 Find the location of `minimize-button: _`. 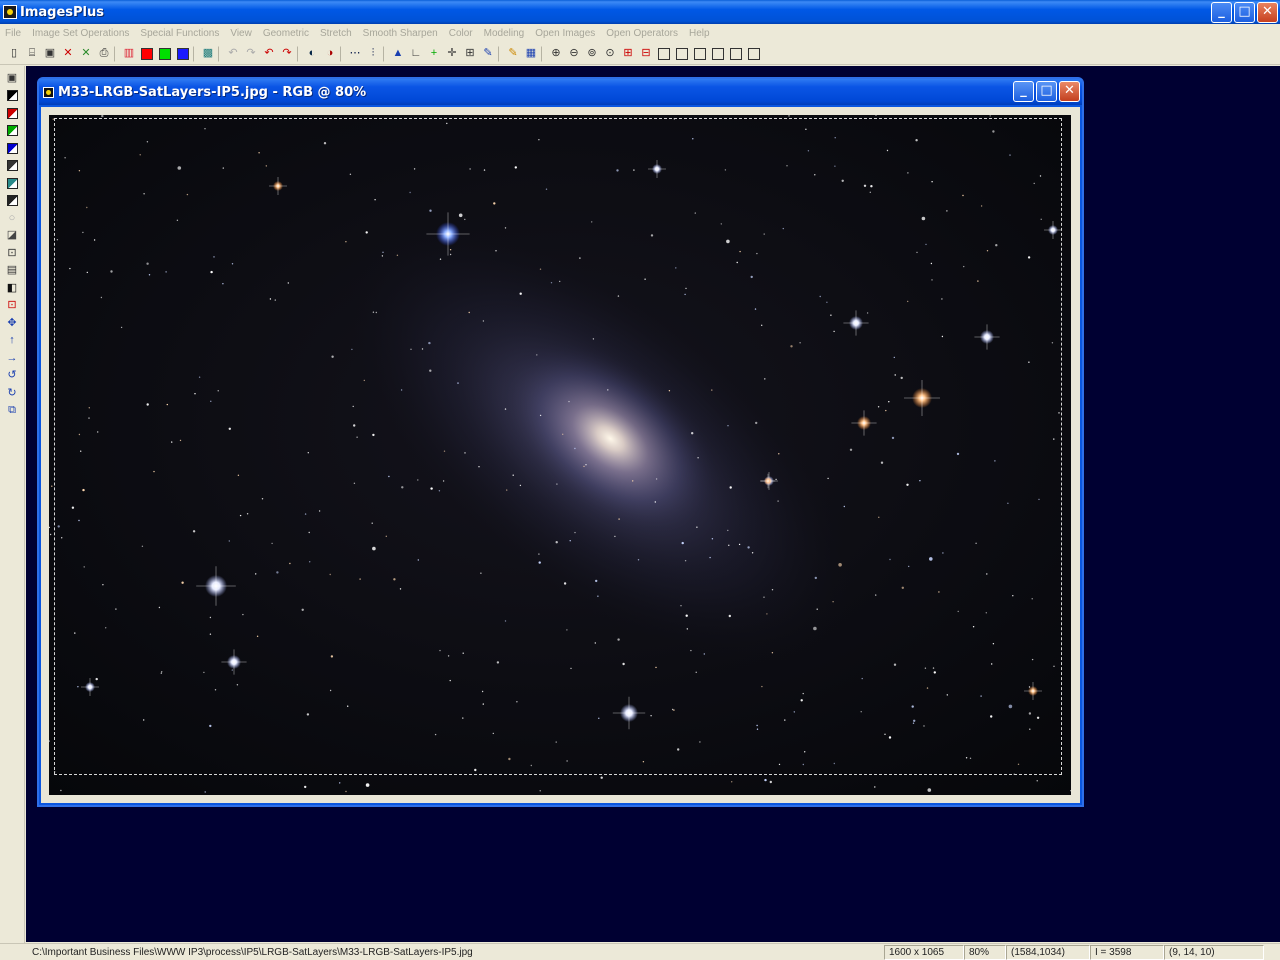

minimize-button: _ is located at coordinates (1221, 12).